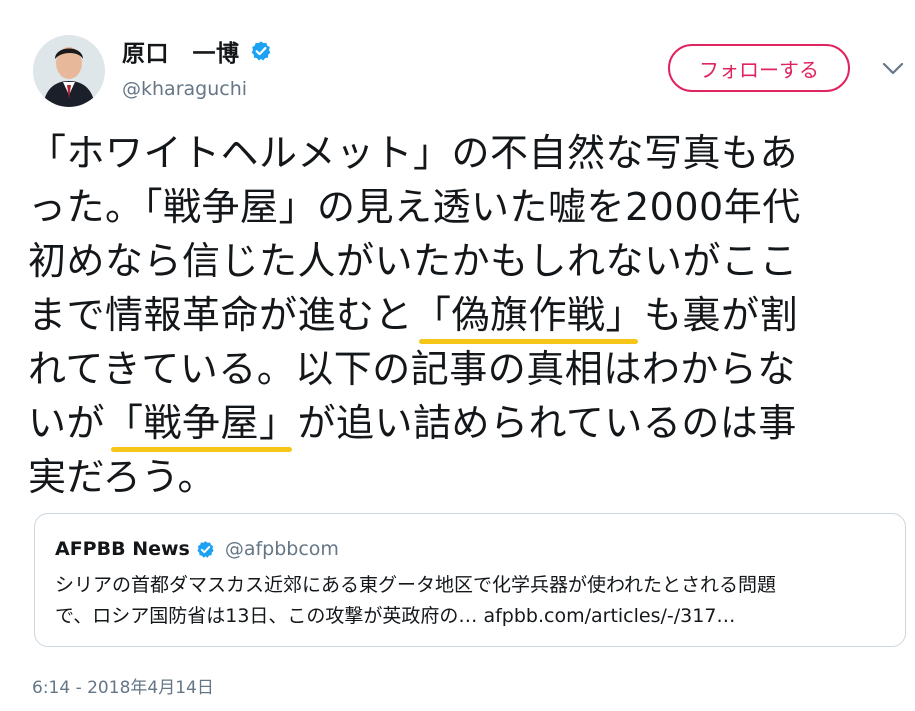 The height and width of the screenshot is (711, 915). Describe the element at coordinates (184, 89) in the screenshot. I see `author-handle: @kharaguchi` at that location.